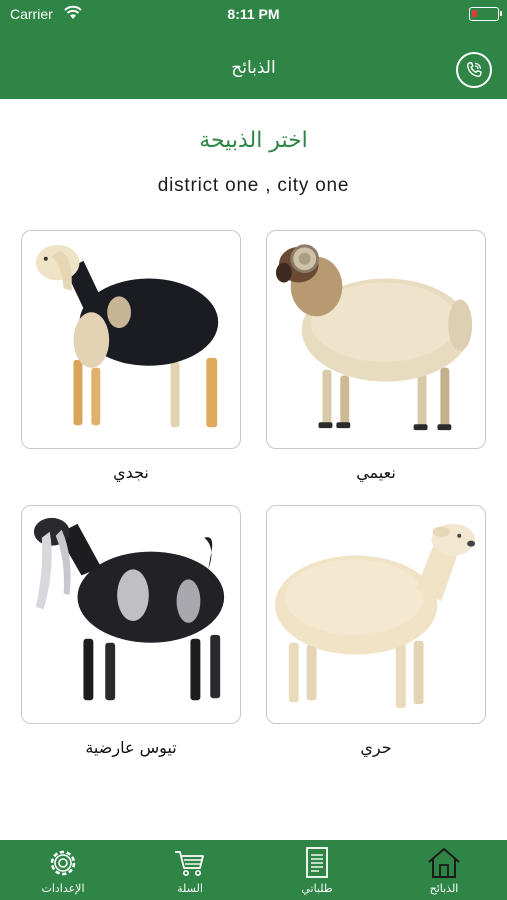  Describe the element at coordinates (131, 472) in the screenshot. I see `sacrifice-label-najdi: نجدي` at that location.